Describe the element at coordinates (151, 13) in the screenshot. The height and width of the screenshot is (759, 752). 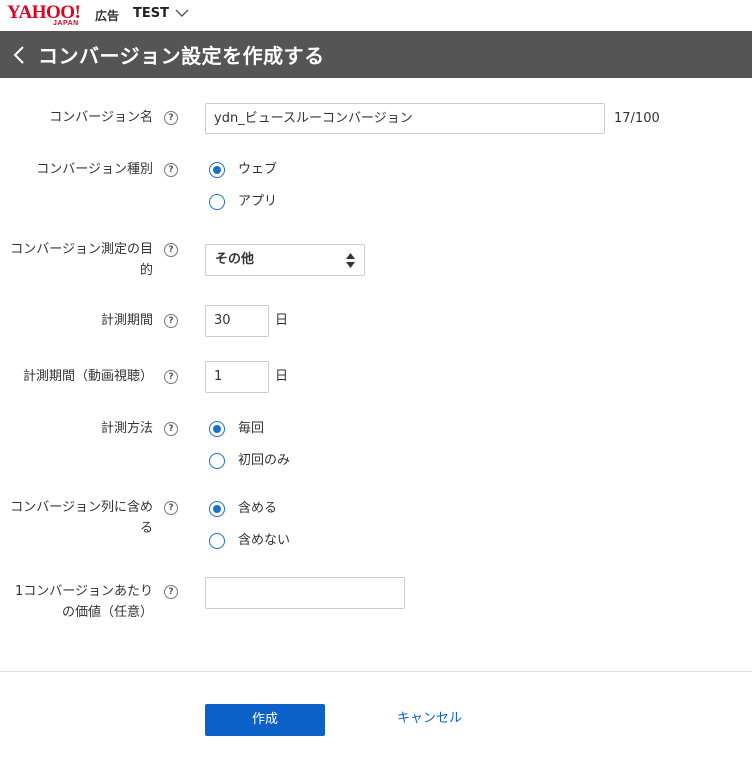
I see `account-name: TEST` at that location.